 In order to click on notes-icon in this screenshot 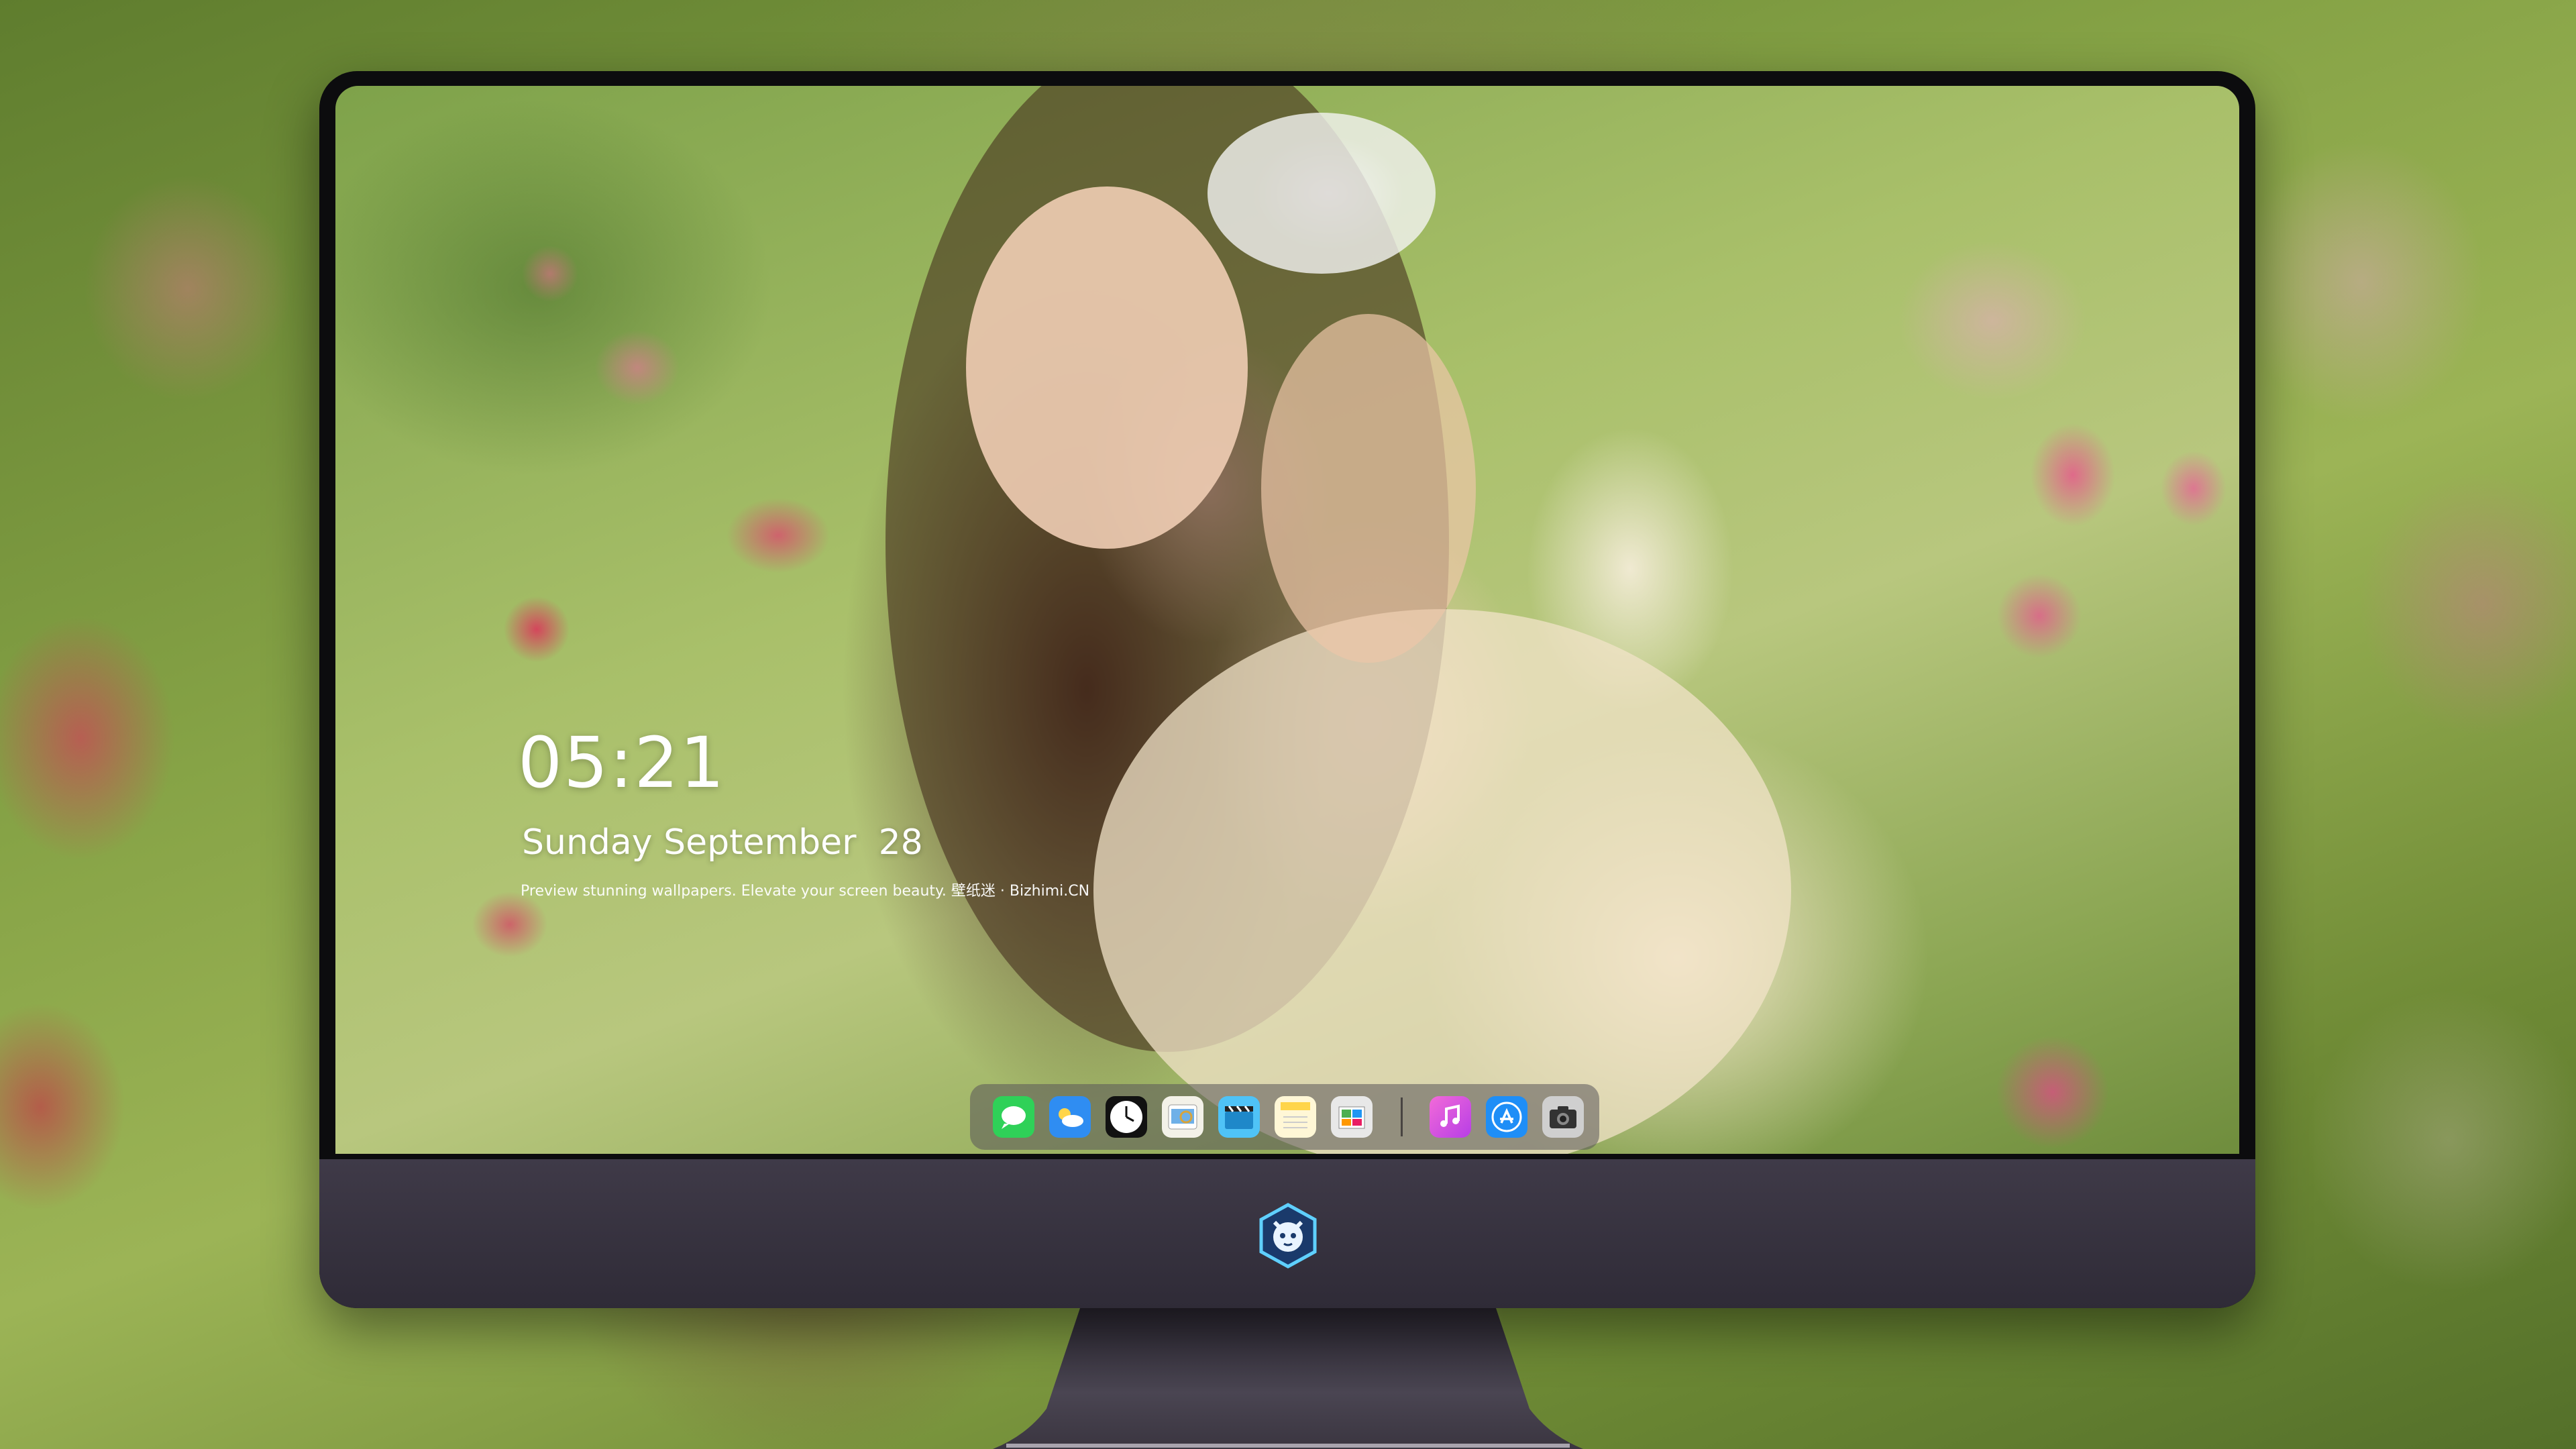, I will do `click(1295, 1117)`.